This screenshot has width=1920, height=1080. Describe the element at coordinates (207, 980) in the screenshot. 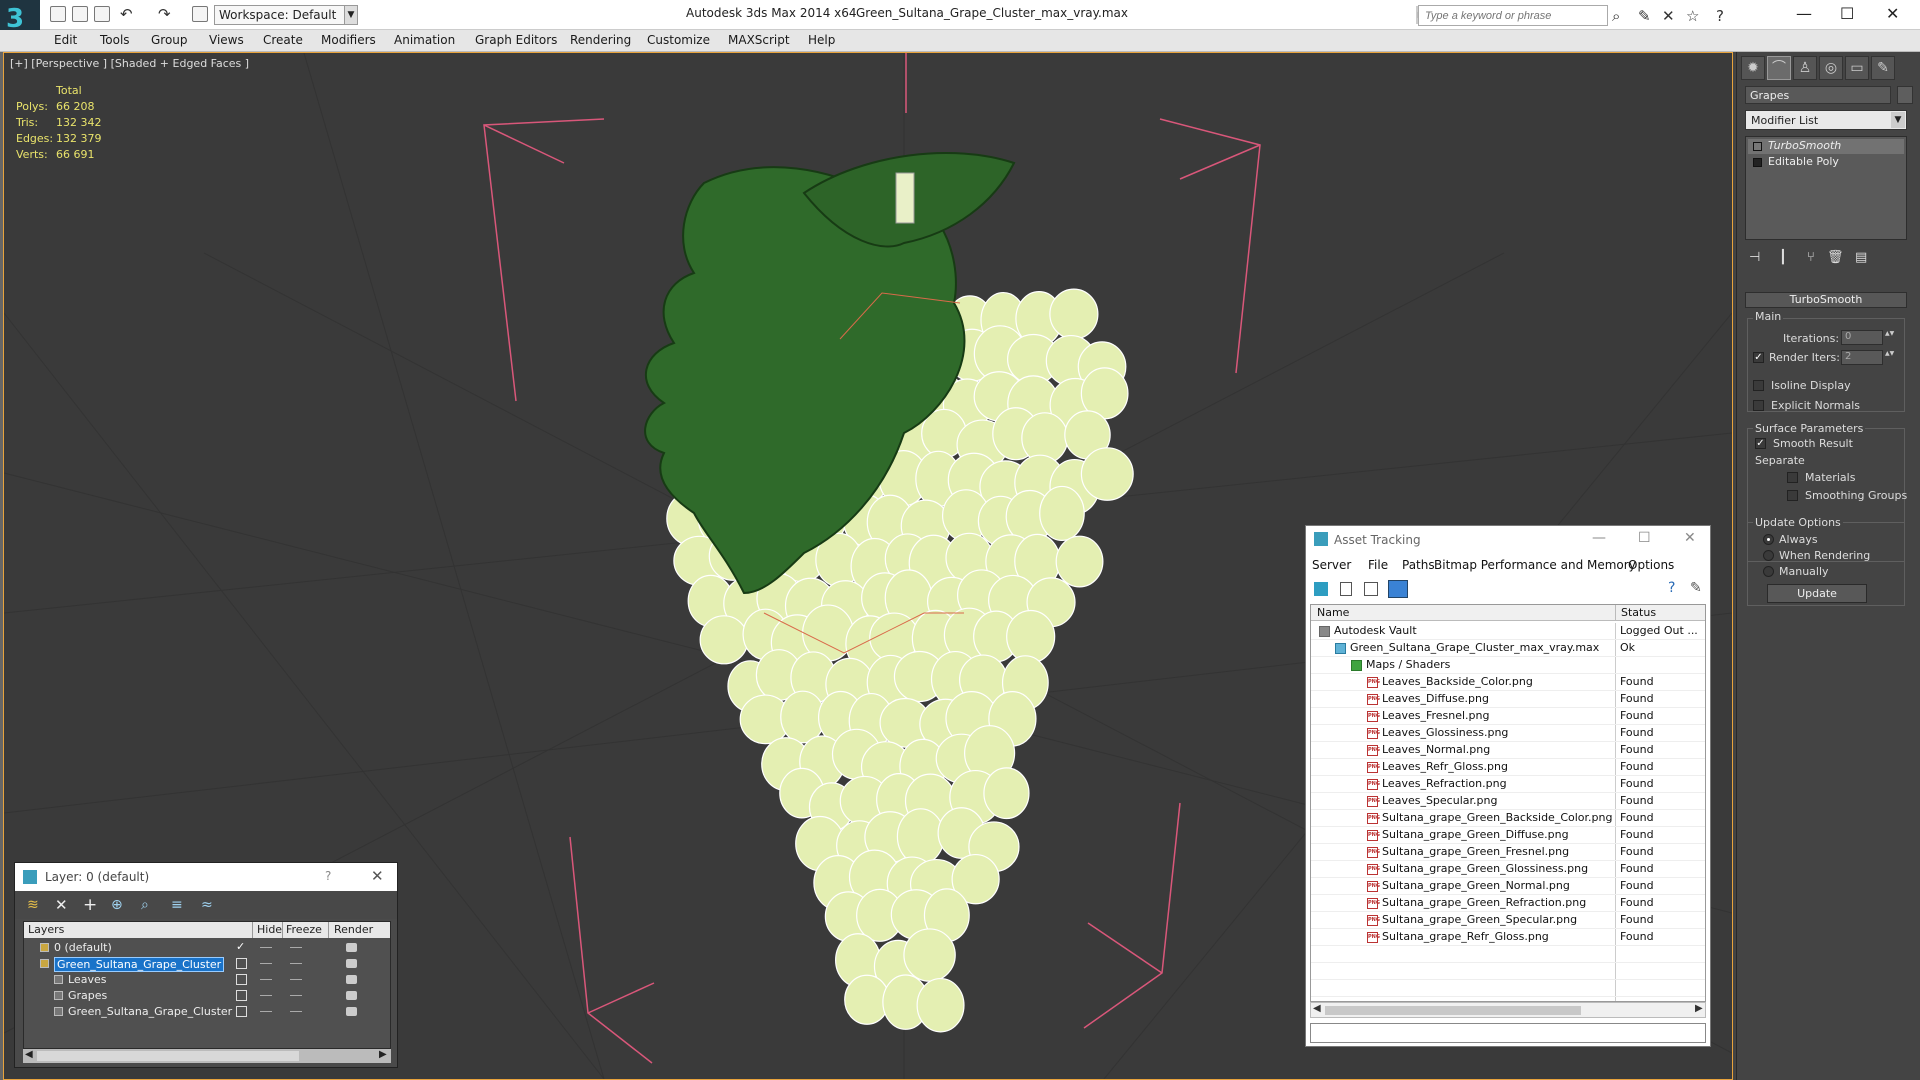

I see `layer-row: Leaves` at that location.